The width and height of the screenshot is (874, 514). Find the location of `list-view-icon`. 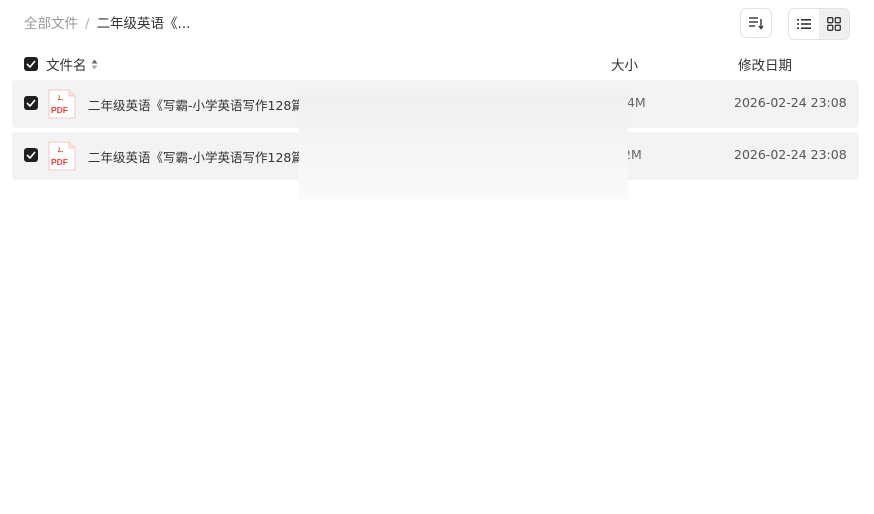

list-view-icon is located at coordinates (804, 24).